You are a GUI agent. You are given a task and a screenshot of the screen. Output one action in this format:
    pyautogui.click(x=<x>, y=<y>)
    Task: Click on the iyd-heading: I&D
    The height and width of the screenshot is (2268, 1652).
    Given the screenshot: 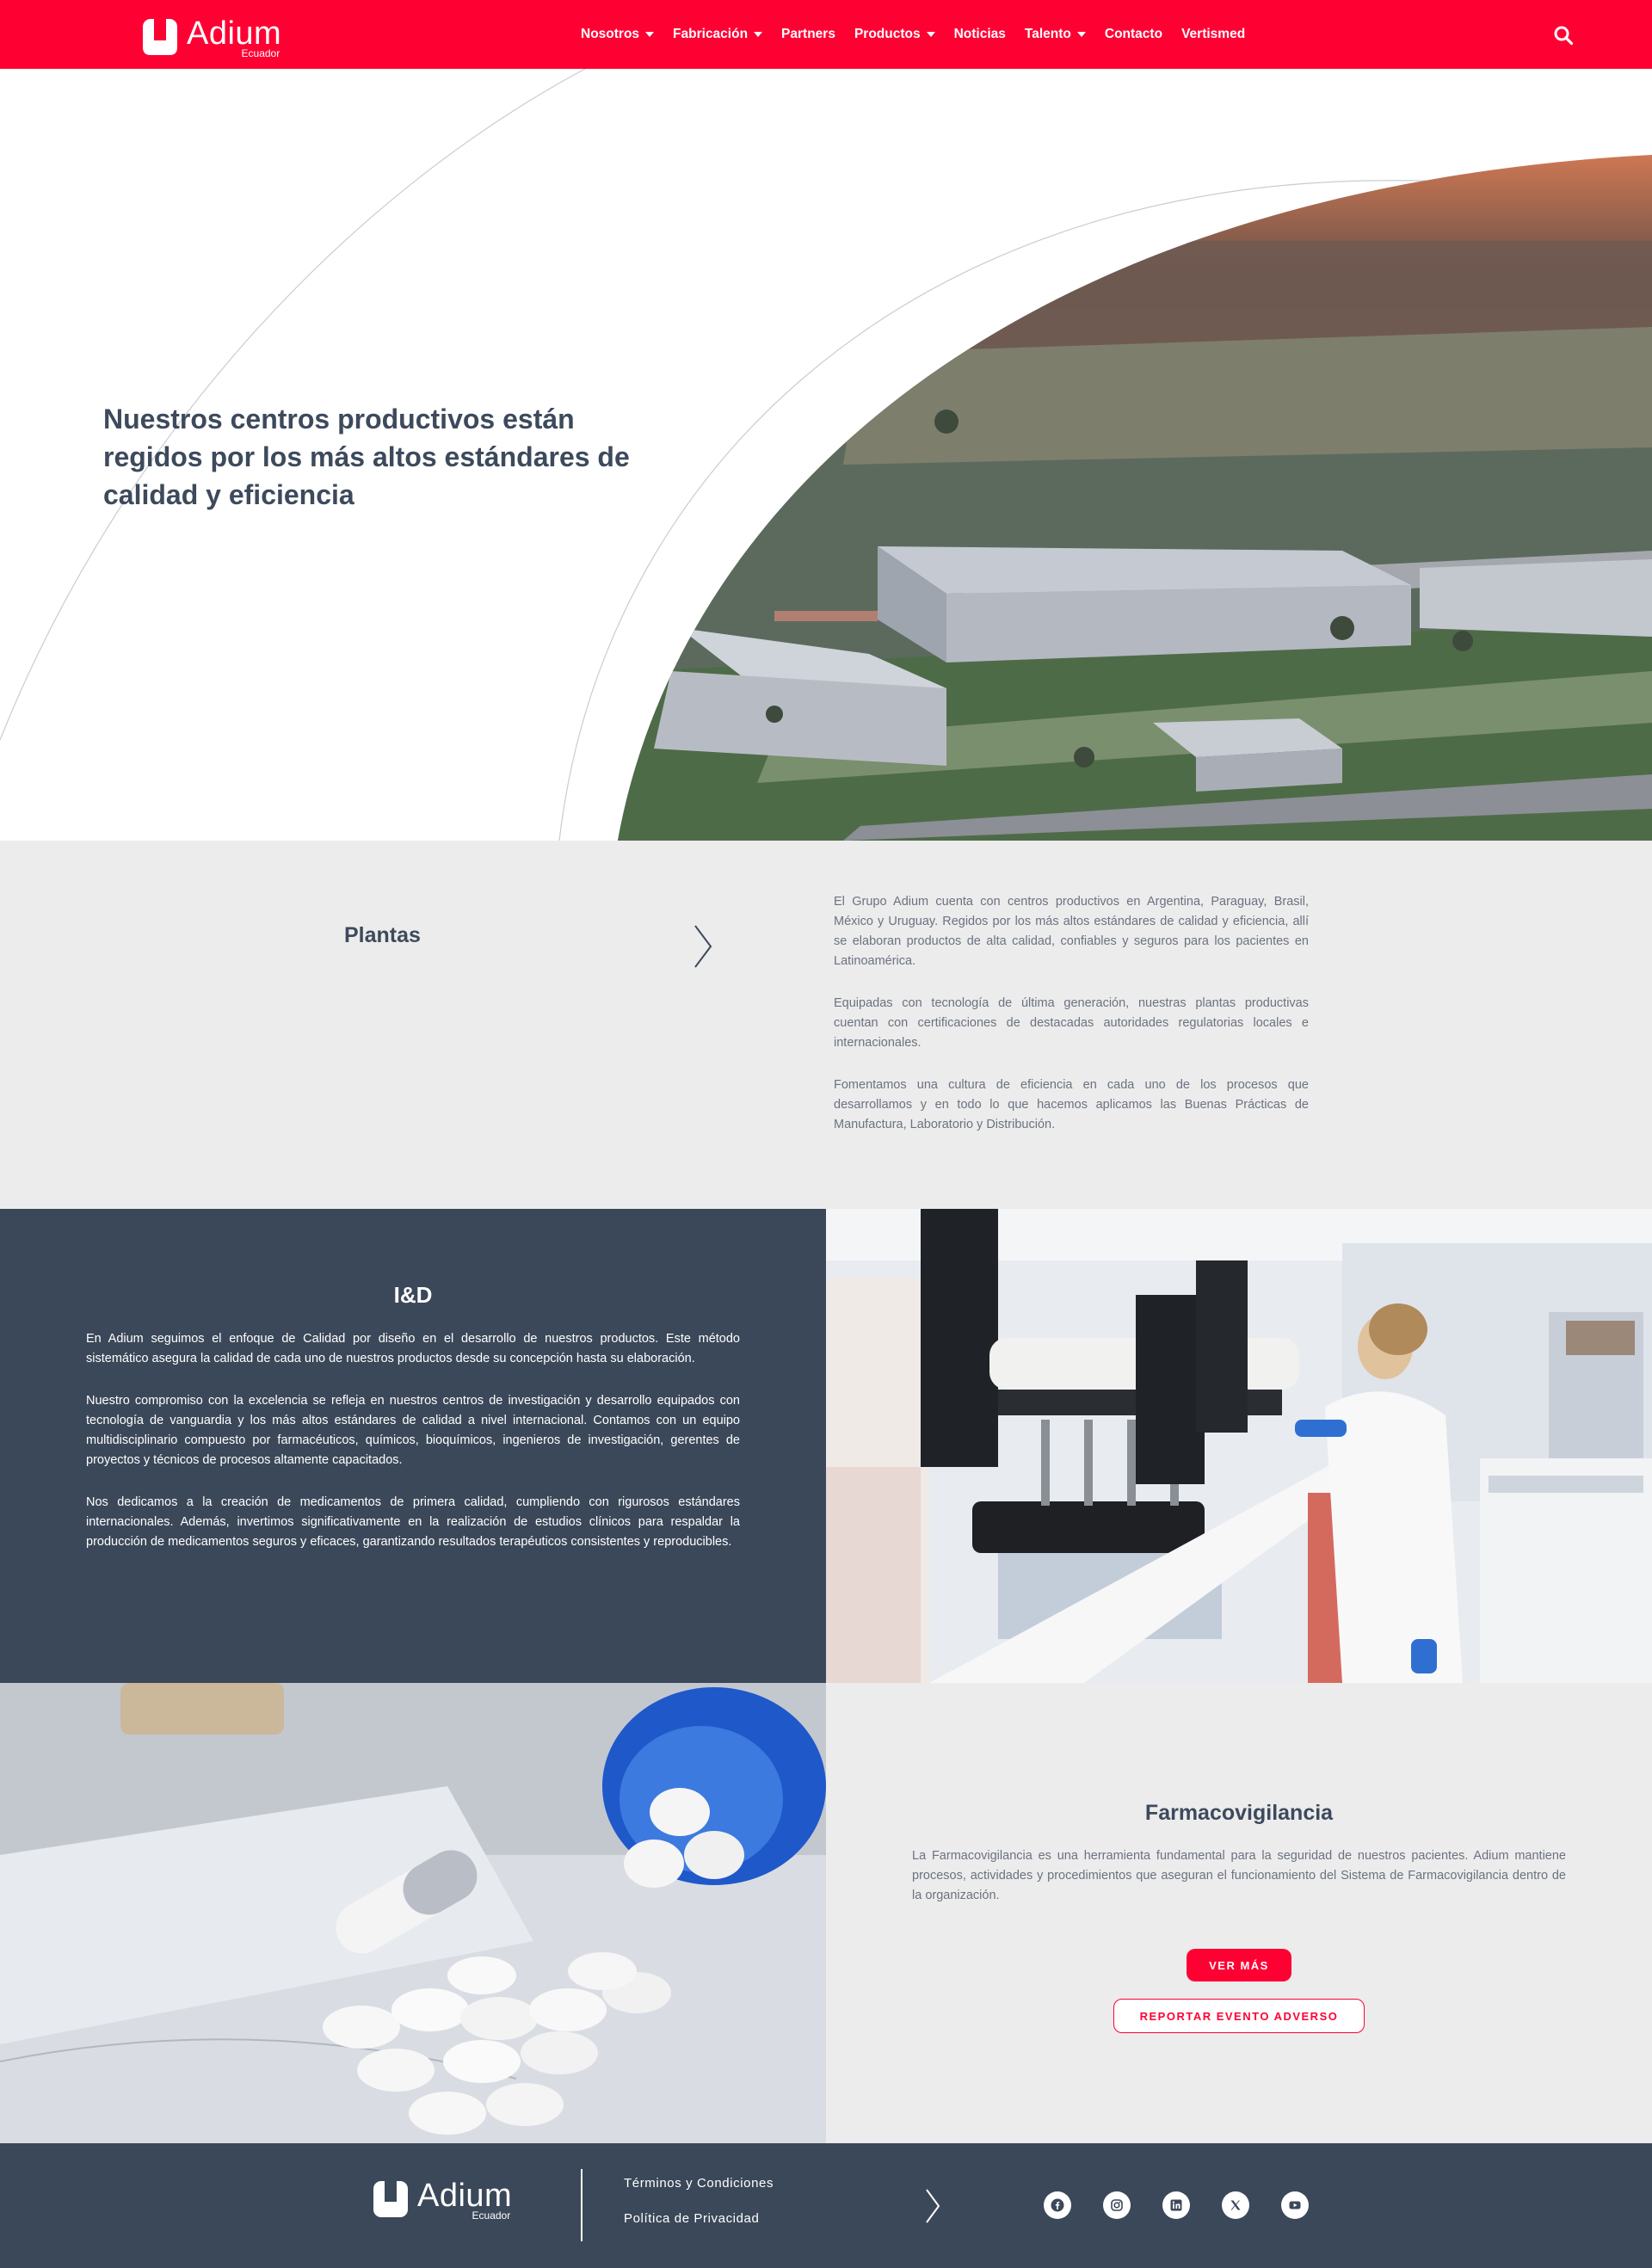 What is the action you would take?
    pyautogui.click(x=413, y=1295)
    